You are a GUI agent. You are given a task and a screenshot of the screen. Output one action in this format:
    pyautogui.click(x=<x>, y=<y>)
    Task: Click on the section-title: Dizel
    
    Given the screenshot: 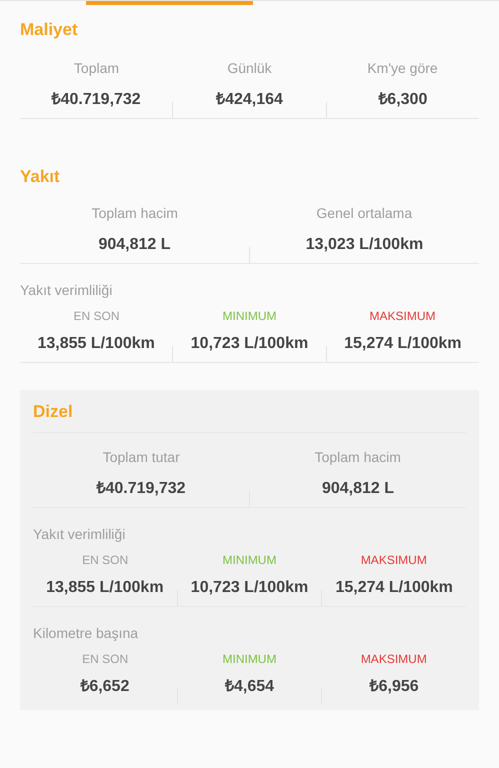 What is the action you would take?
    pyautogui.click(x=53, y=412)
    